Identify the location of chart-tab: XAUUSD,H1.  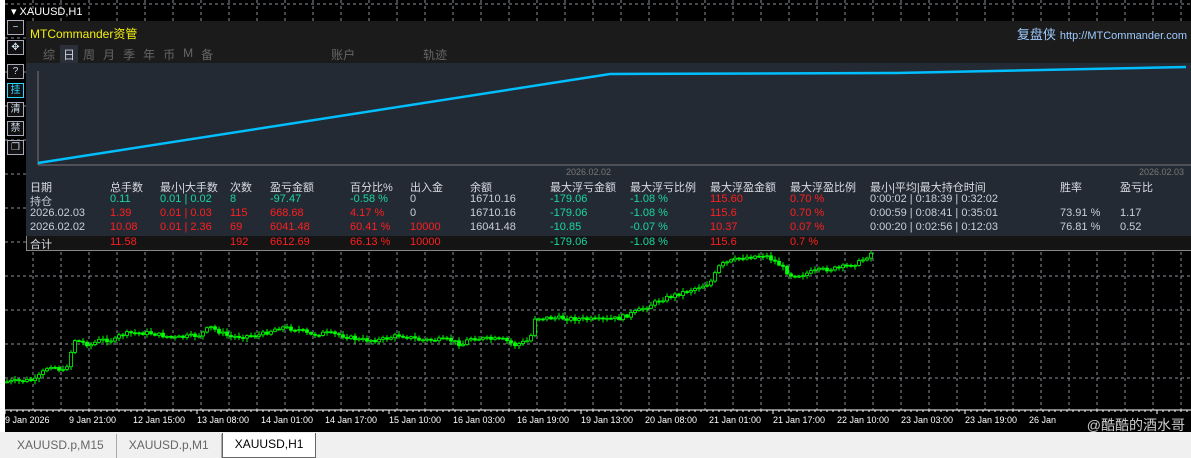
(269, 445).